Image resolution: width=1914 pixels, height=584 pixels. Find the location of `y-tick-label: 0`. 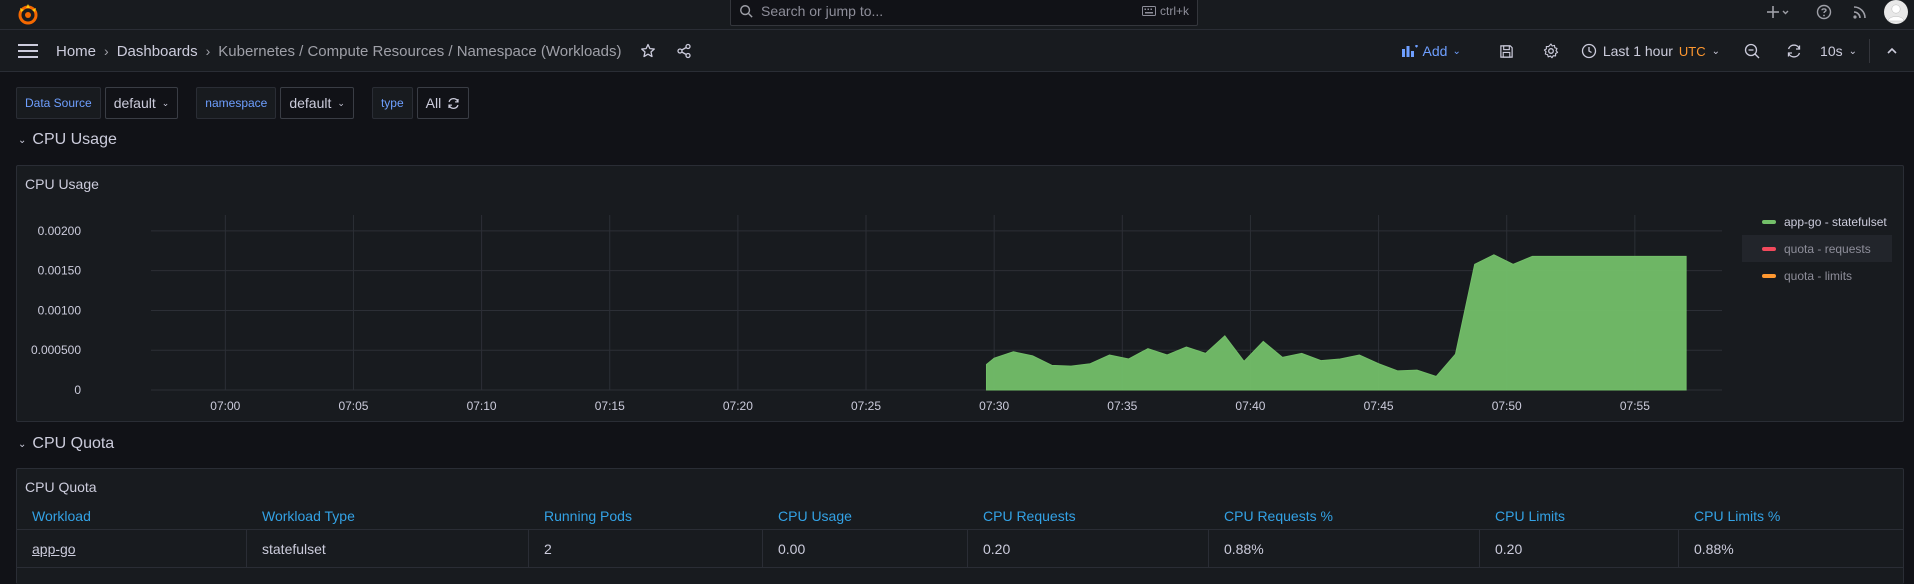

y-tick-label: 0 is located at coordinates (77, 390).